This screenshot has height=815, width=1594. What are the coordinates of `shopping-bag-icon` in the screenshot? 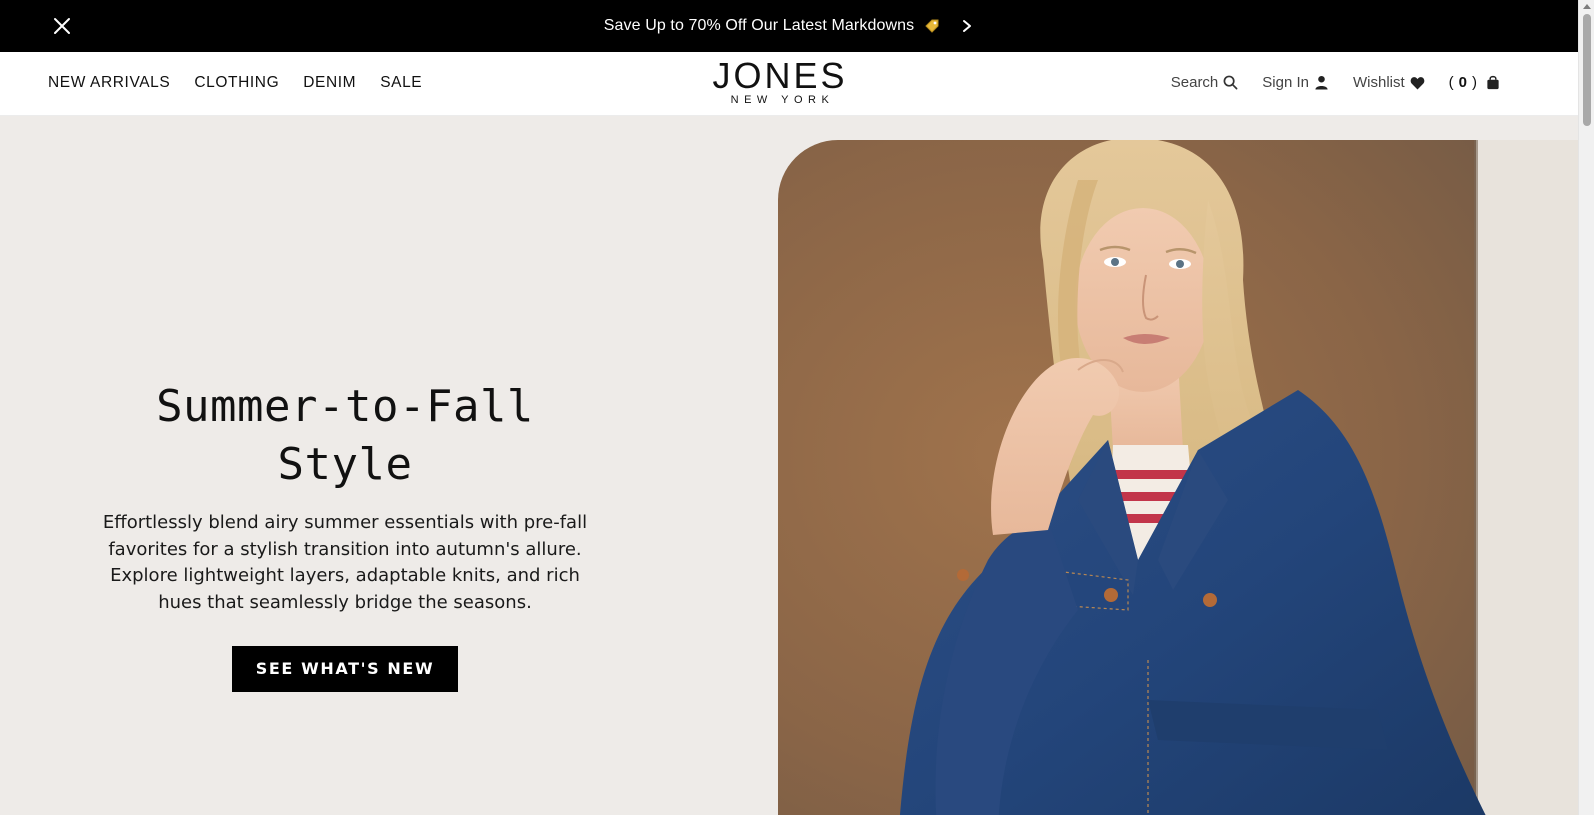 It's located at (1493, 82).